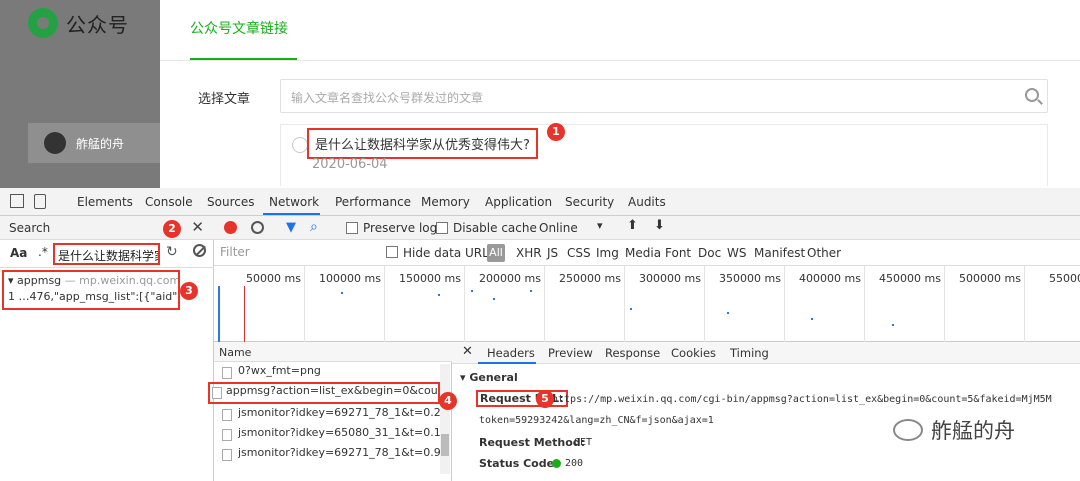 The height and width of the screenshot is (481, 1080). What do you see at coordinates (489, 377) in the screenshot?
I see `general-section-toggle: ▾ General` at bounding box center [489, 377].